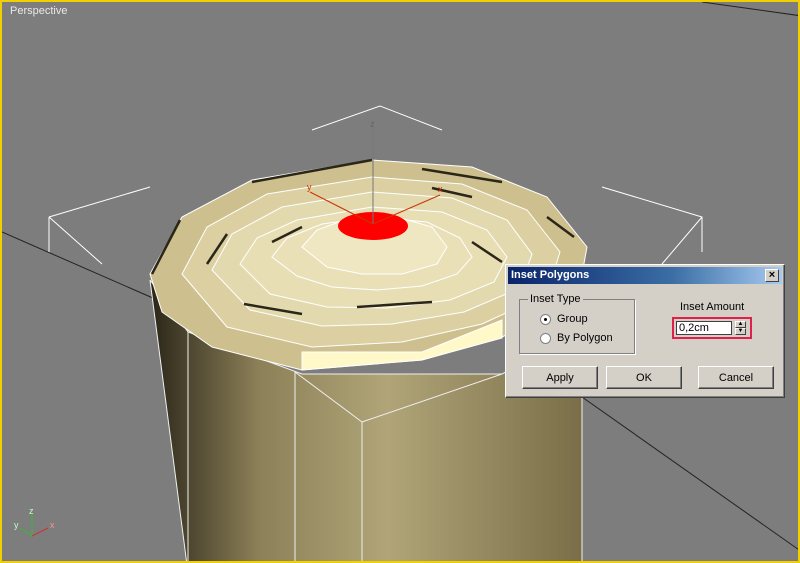 This screenshot has height=563, width=800. I want to click on close-icon: ×, so click(772, 275).